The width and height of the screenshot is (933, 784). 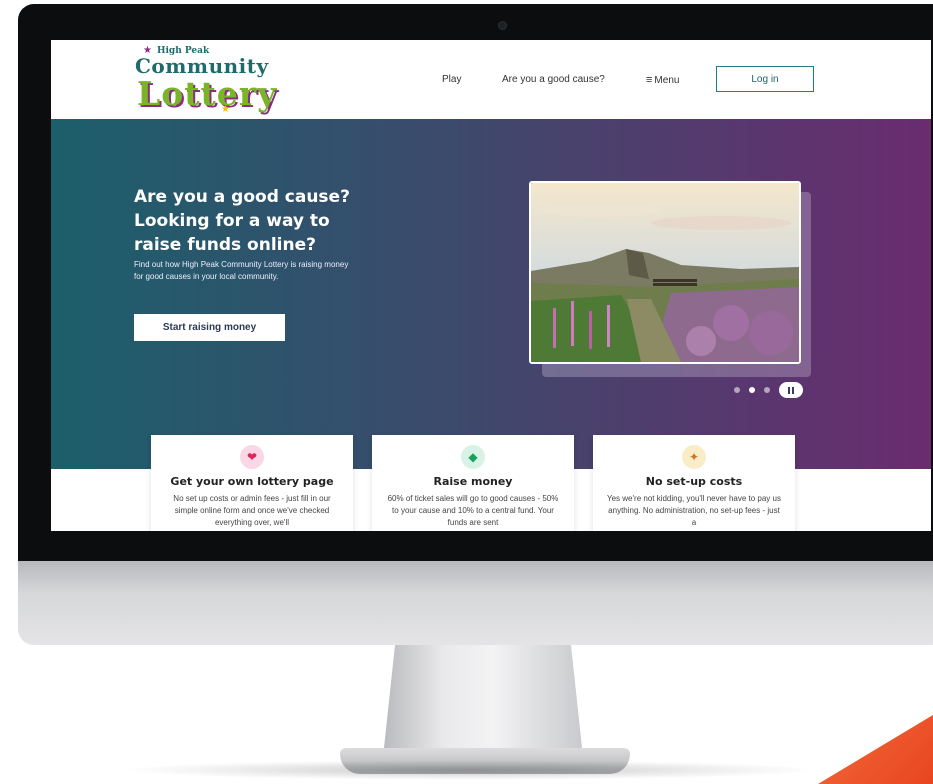 I want to click on heart-icon: ❤, so click(x=252, y=457).